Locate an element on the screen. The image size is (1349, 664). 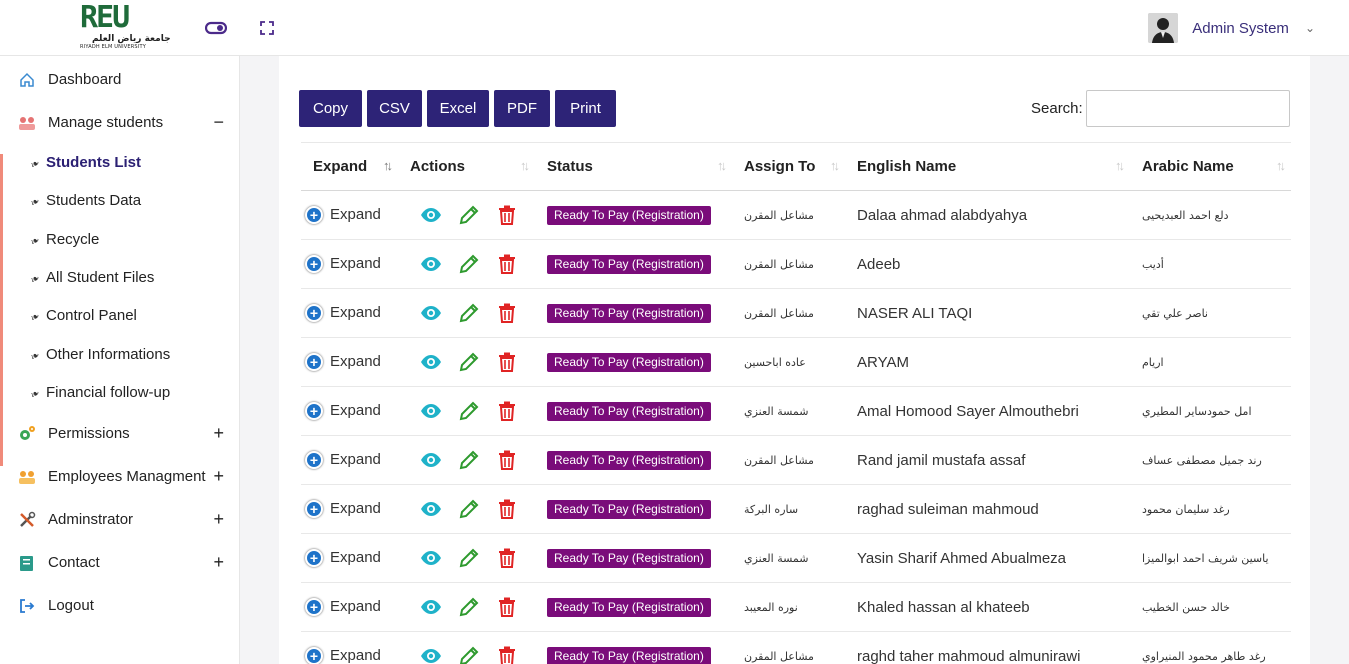
column-header-actions: Actions ↑↓ is located at coordinates (466, 166).